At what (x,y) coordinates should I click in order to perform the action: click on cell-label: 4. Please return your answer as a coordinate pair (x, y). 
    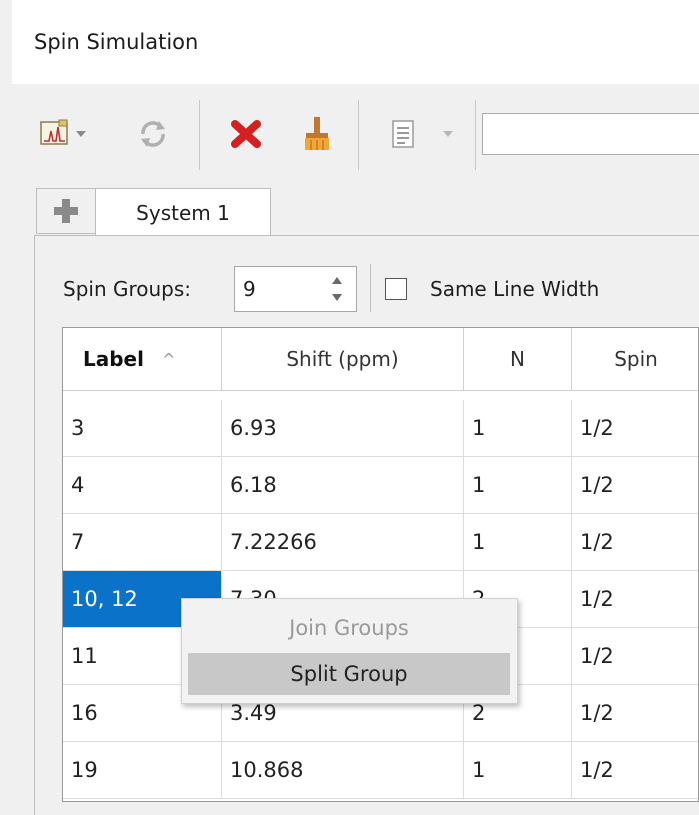
    Looking at the image, I should click on (142, 485).